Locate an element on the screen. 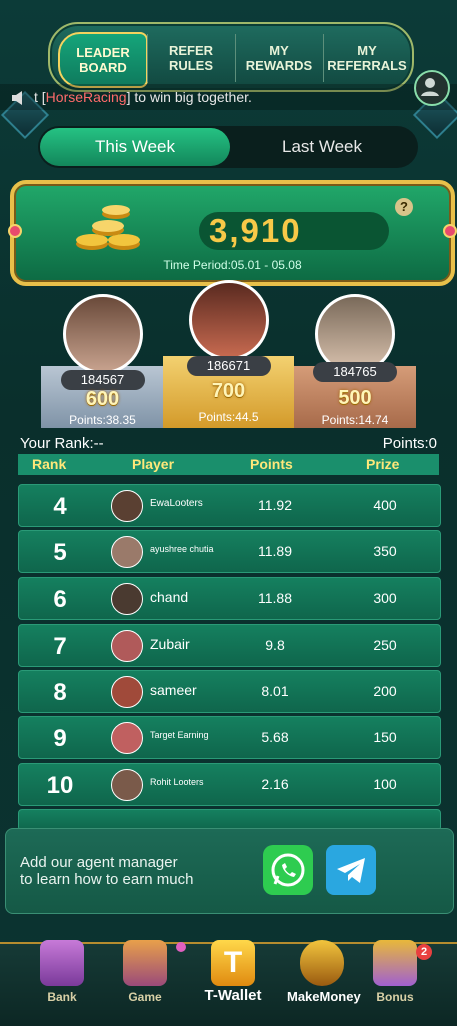 The width and height of the screenshot is (457, 1026). podium-second: 184567 600 Points:38.35 is located at coordinates (102, 352).